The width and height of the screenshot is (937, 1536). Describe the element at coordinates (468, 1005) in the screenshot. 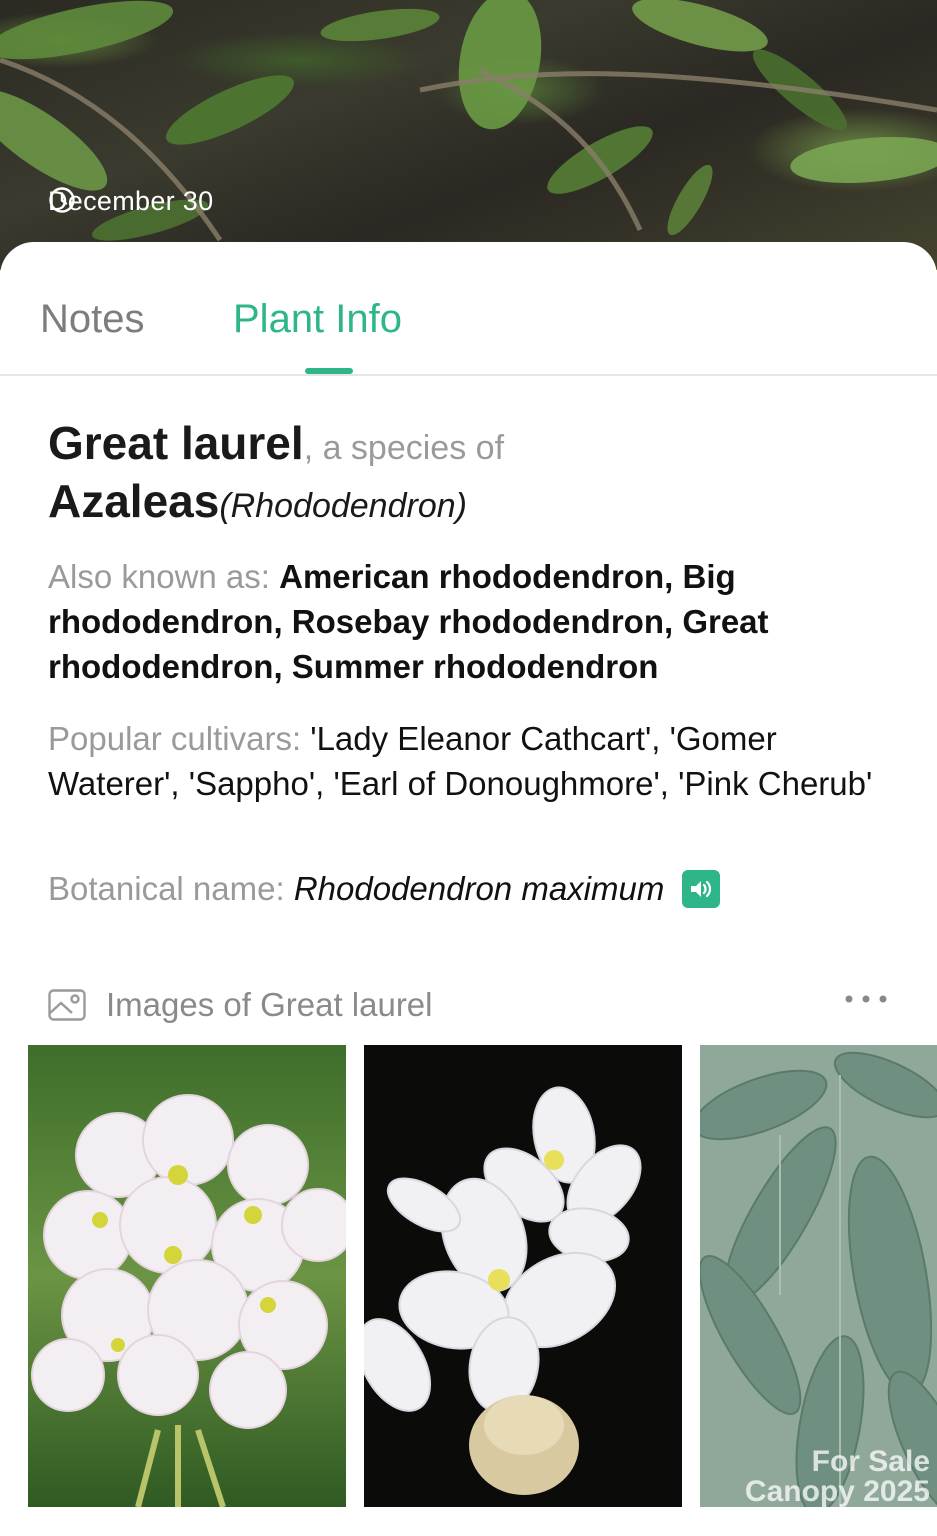

I see `images-header: Images of Great laurel` at that location.